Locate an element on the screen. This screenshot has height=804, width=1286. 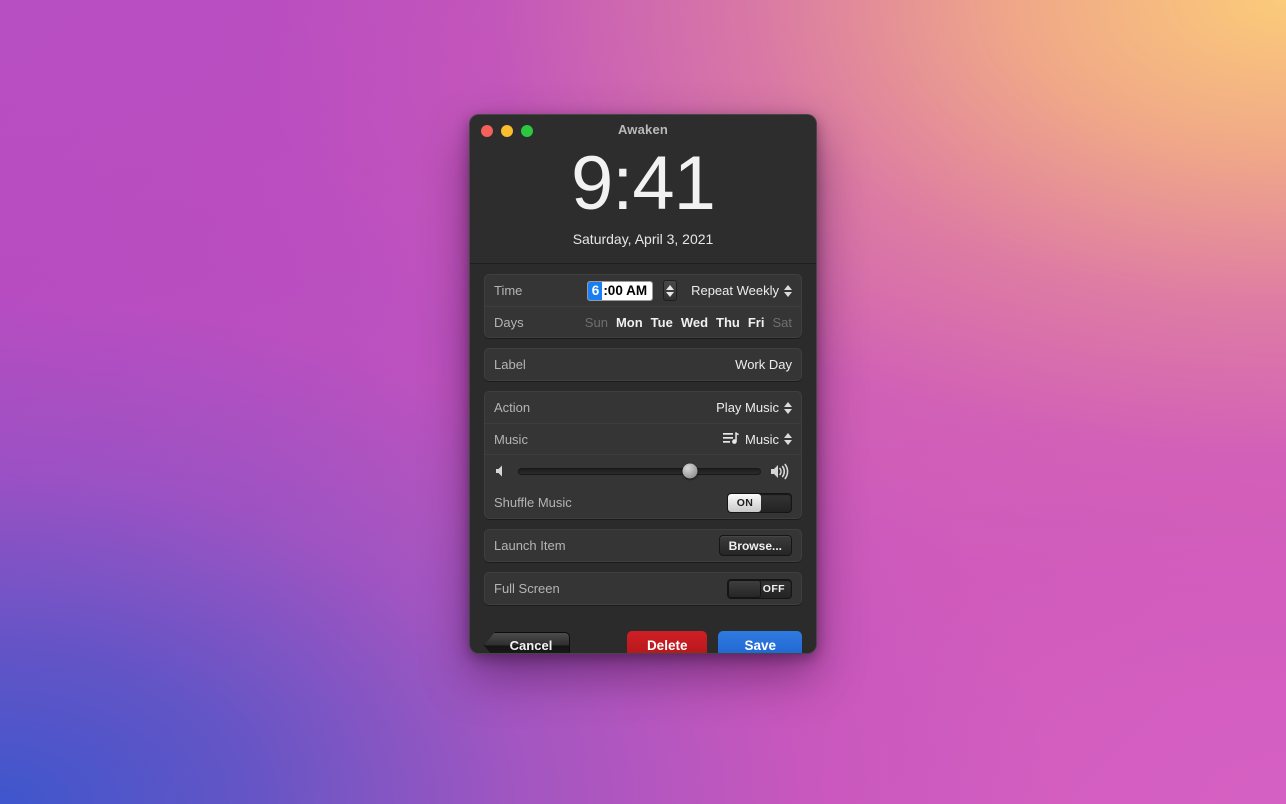
window-footer: Cancel Delete Save is located at coordinates (643, 634).